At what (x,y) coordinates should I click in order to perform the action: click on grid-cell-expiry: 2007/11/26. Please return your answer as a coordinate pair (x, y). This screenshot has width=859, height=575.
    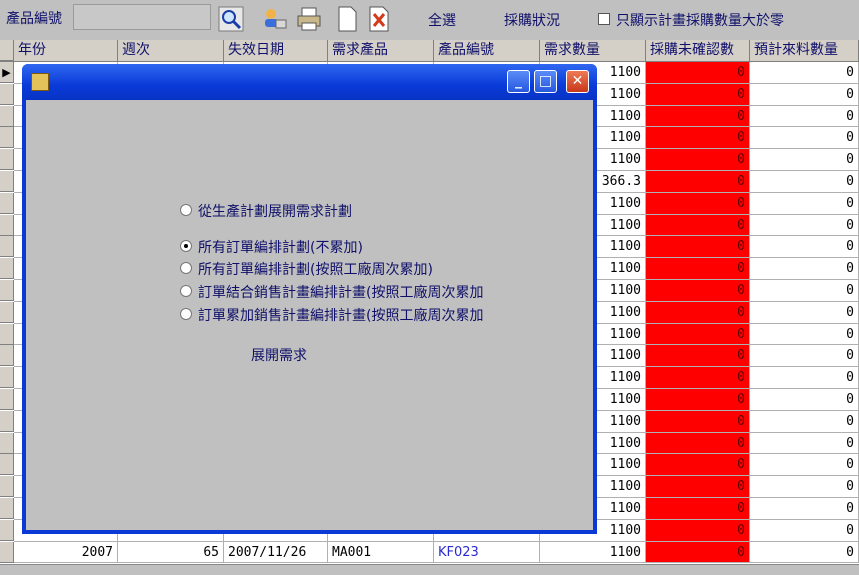
    Looking at the image, I should click on (276, 552).